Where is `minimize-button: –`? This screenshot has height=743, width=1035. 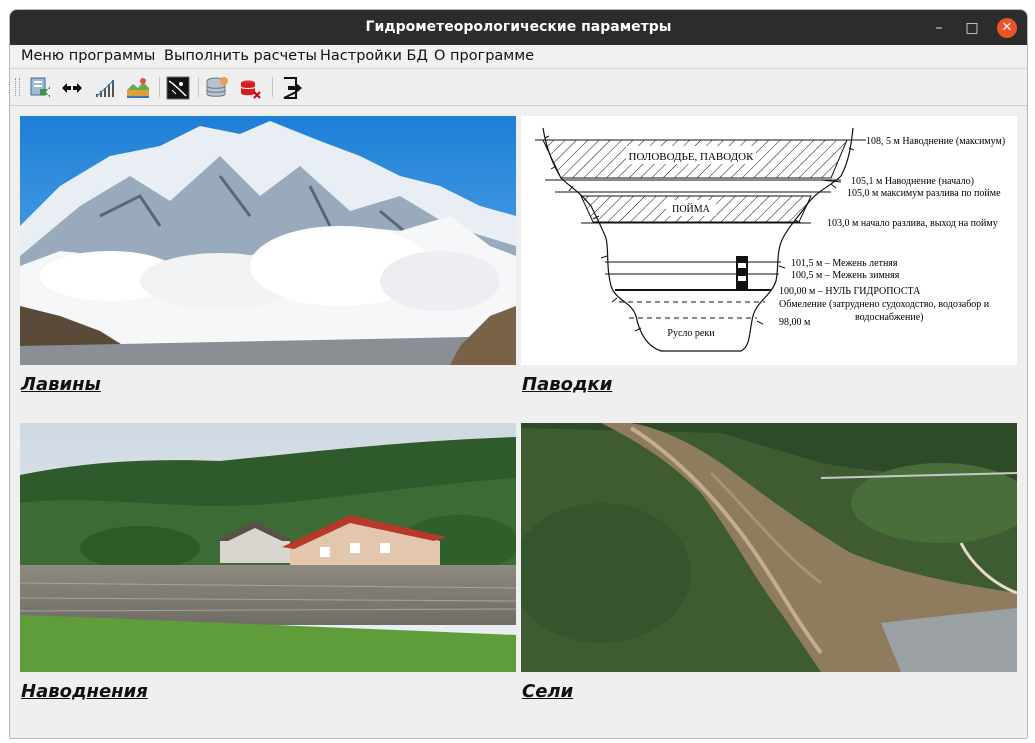 minimize-button: – is located at coordinates (939, 28).